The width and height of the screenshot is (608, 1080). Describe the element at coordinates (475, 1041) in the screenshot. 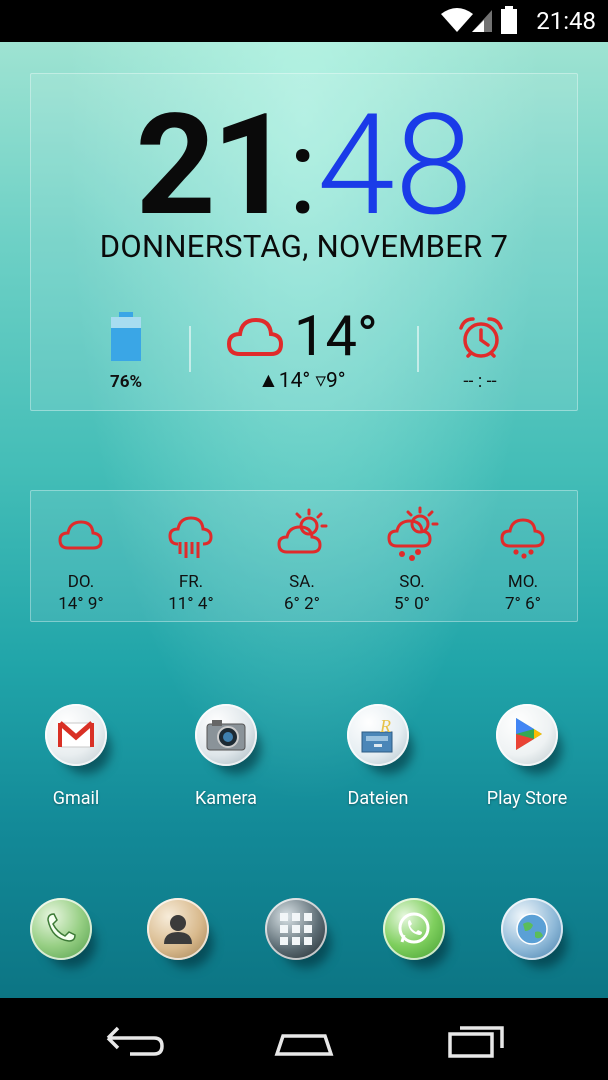

I see `recents-icon` at that location.